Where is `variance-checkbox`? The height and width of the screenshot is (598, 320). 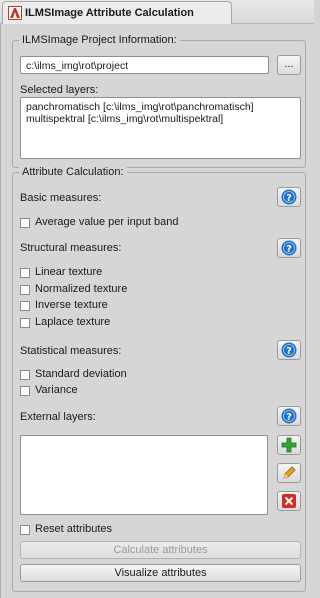
variance-checkbox is located at coordinates (25, 391).